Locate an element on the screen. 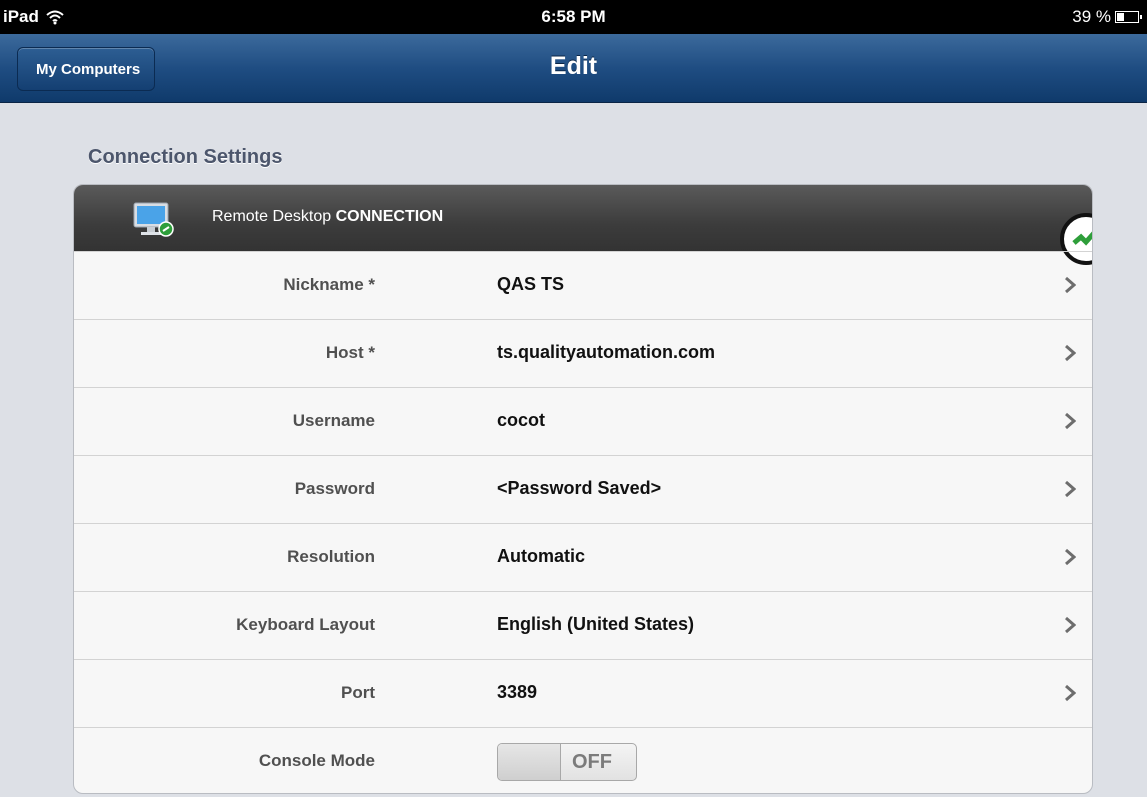  toggle-knob is located at coordinates (529, 762).